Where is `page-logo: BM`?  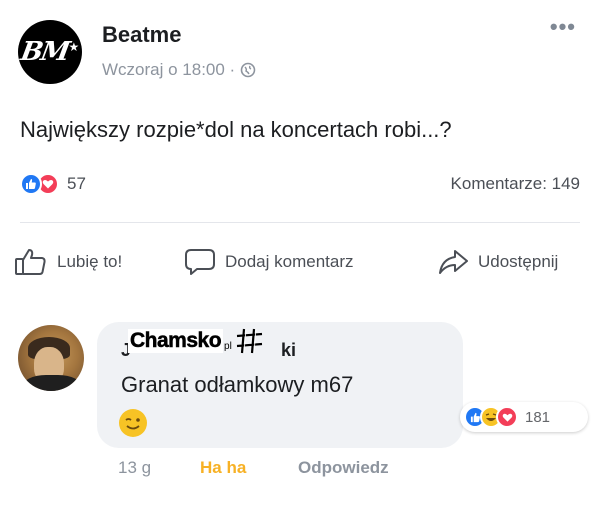
page-logo: BM is located at coordinates (44, 52).